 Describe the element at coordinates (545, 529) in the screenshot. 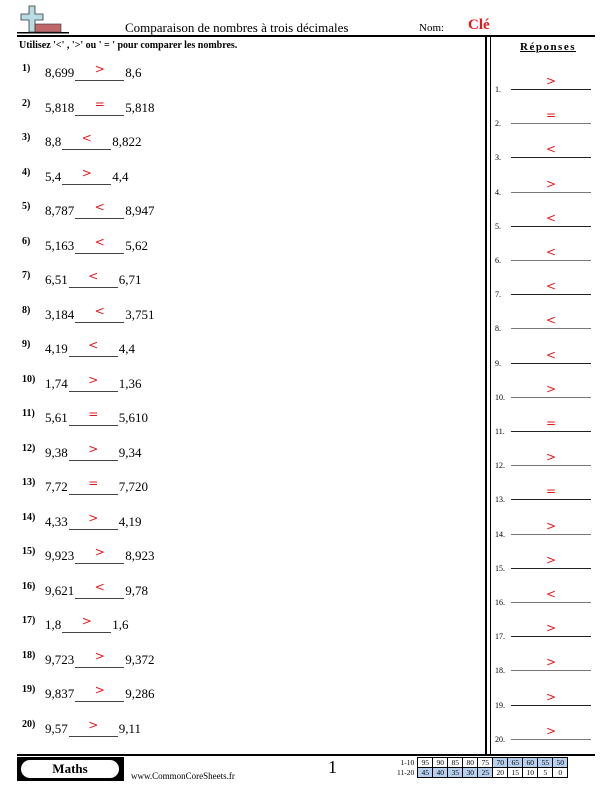

I see `answer-key-row: 14. >` at that location.